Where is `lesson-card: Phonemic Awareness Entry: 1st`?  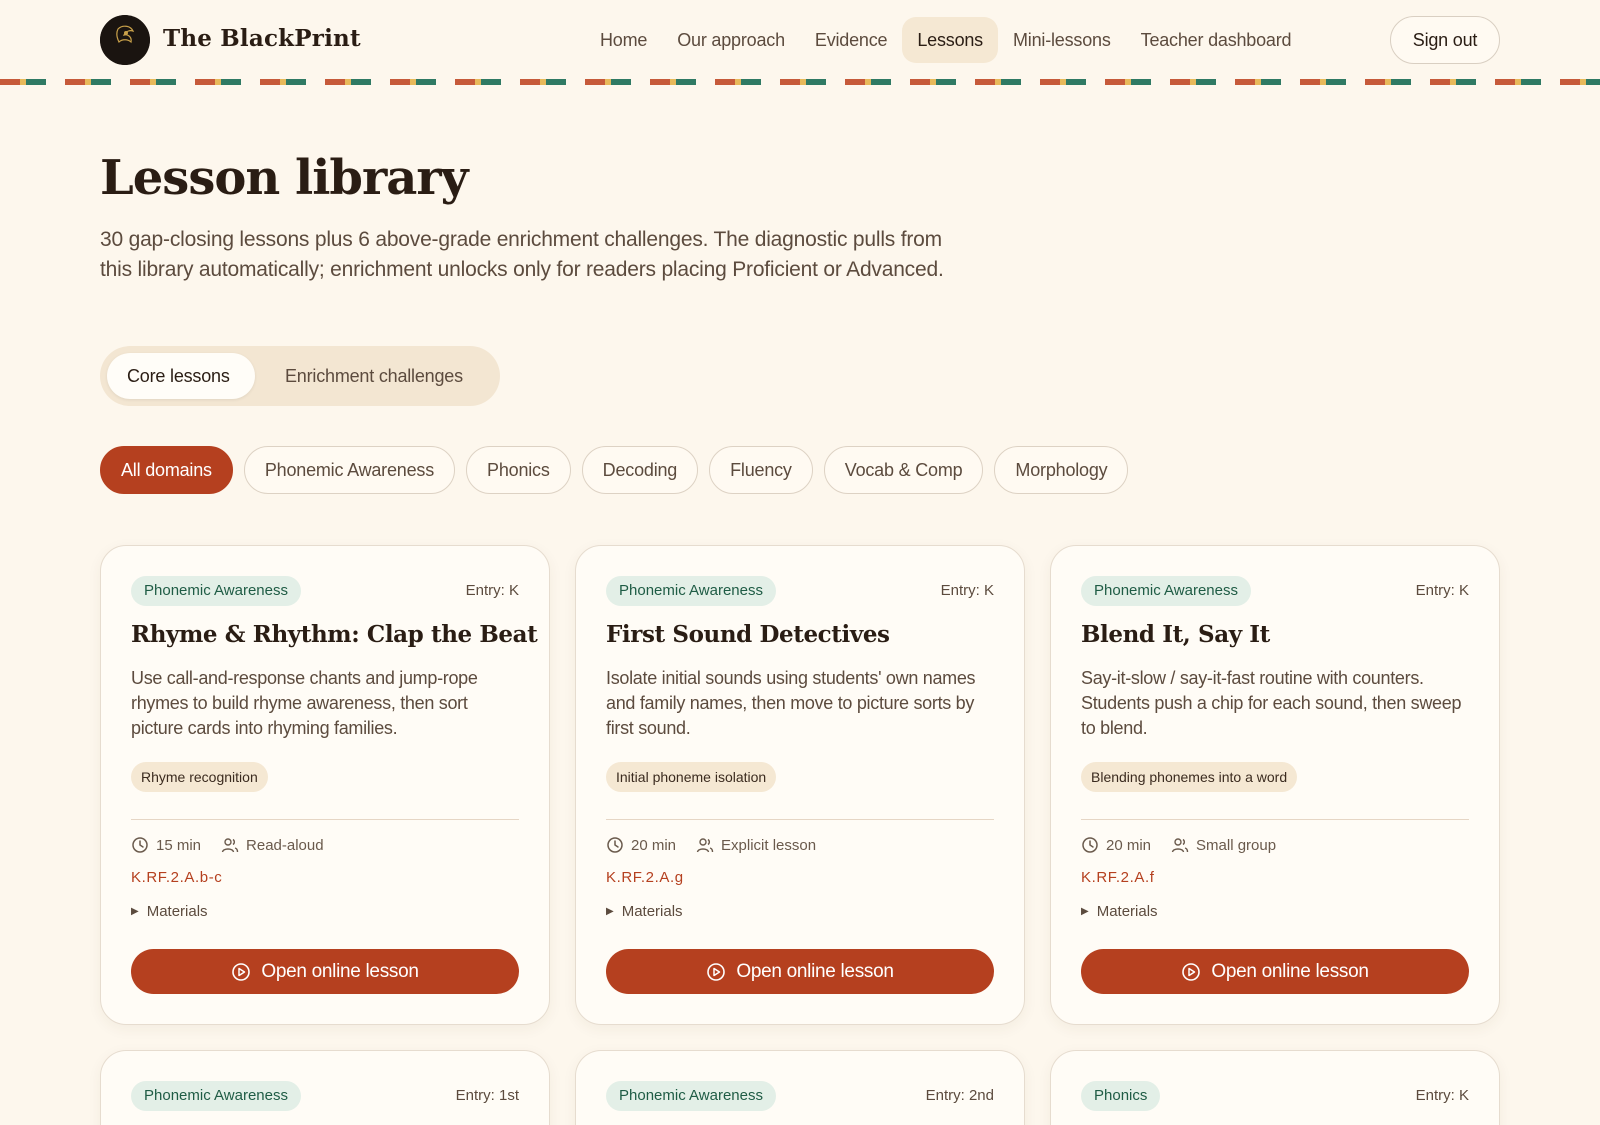 lesson-card: Phonemic Awareness Entry: 1st is located at coordinates (325, 1087).